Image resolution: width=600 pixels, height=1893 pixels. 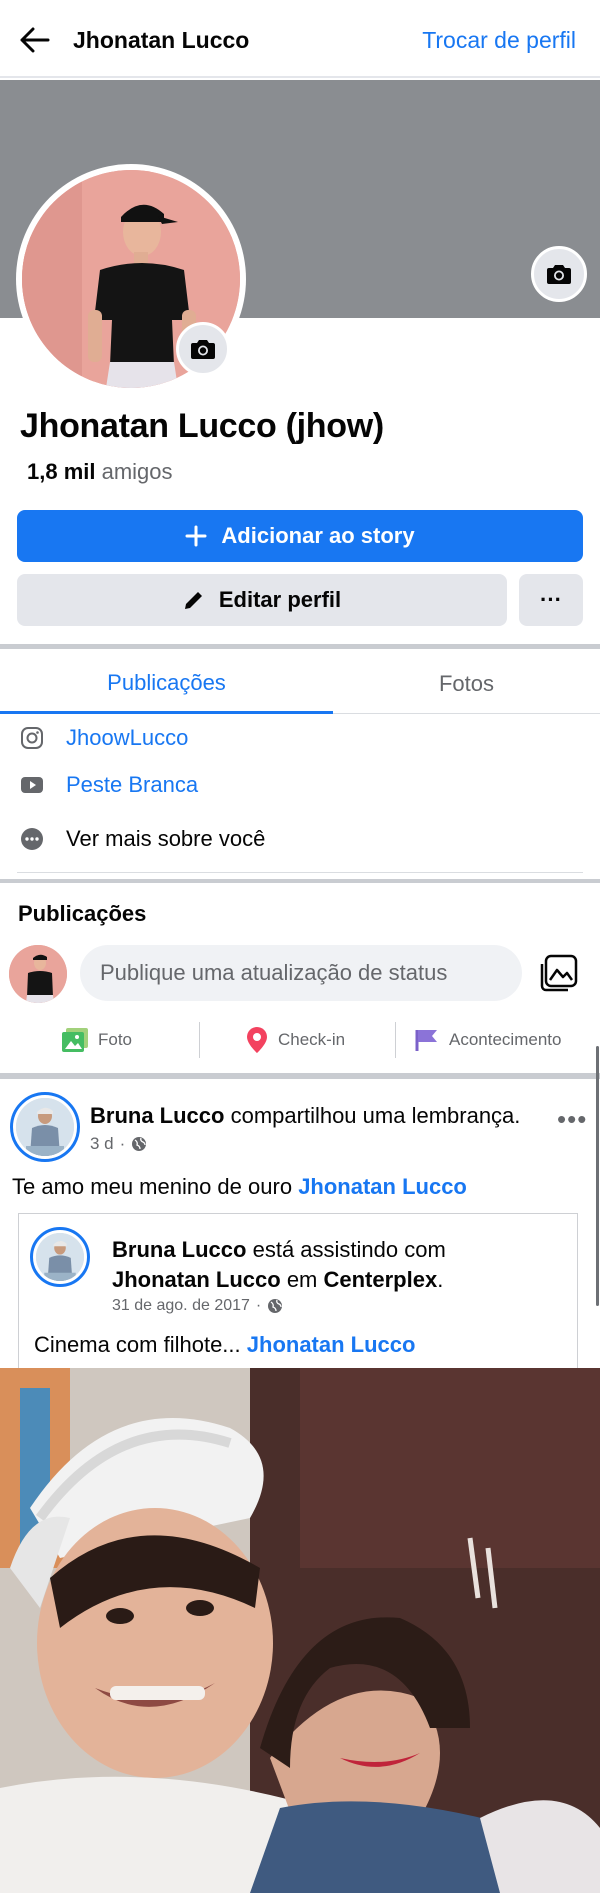 I want to click on life-event-action-label: Acontecimento, so click(x=505, y=1039).